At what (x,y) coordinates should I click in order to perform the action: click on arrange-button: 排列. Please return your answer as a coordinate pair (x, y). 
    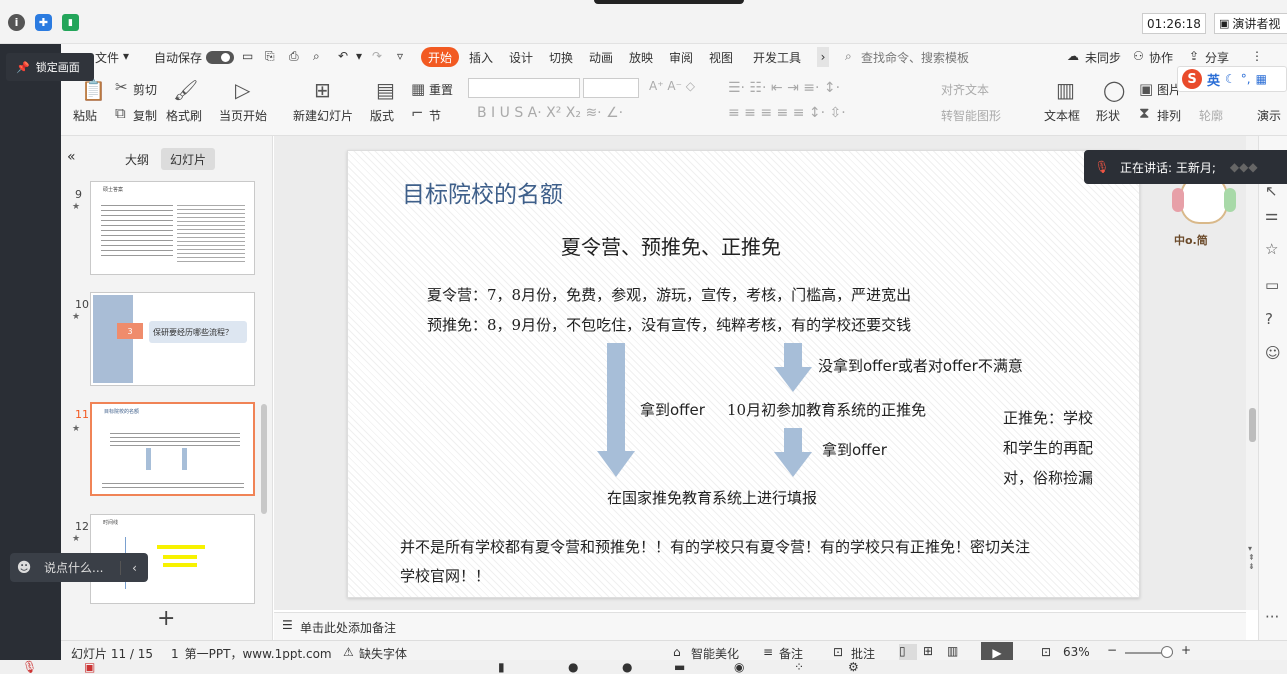
    Looking at the image, I should click on (1169, 115).